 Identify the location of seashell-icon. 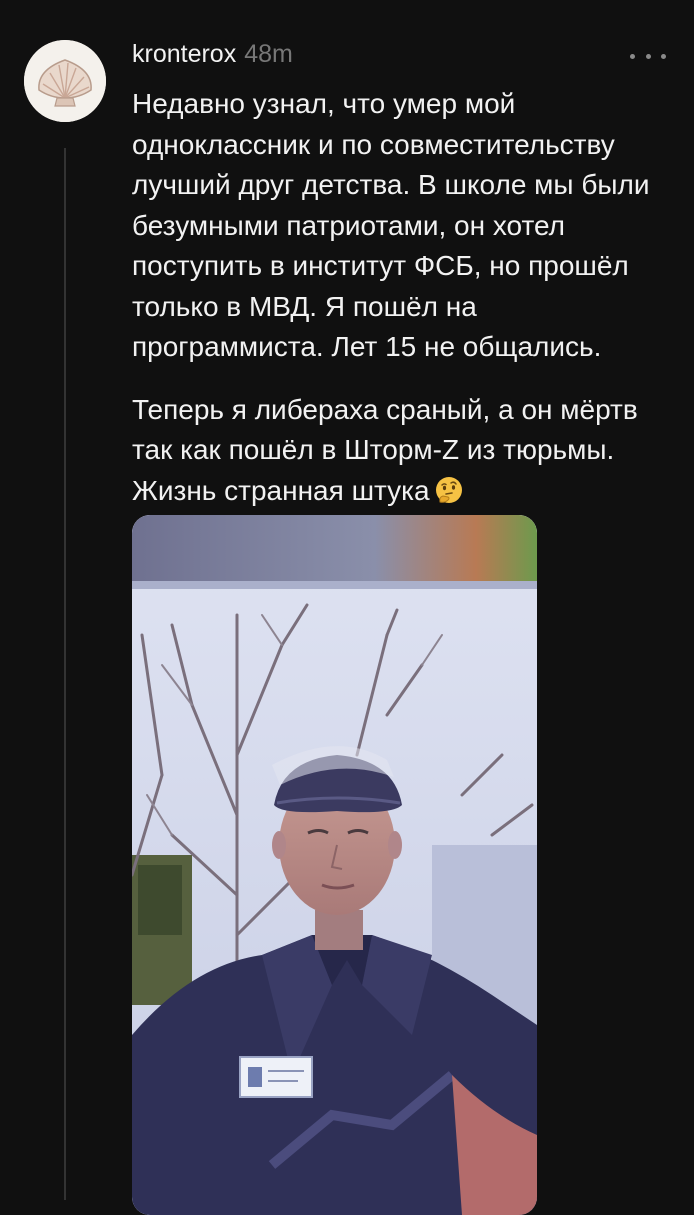
(65, 81).